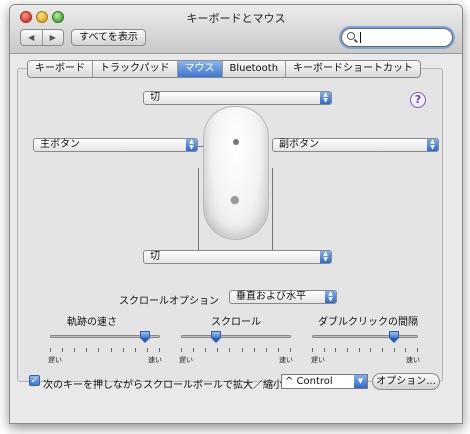 The height and width of the screenshot is (434, 470). I want to click on right-button-value: 副ボタン, so click(299, 144).